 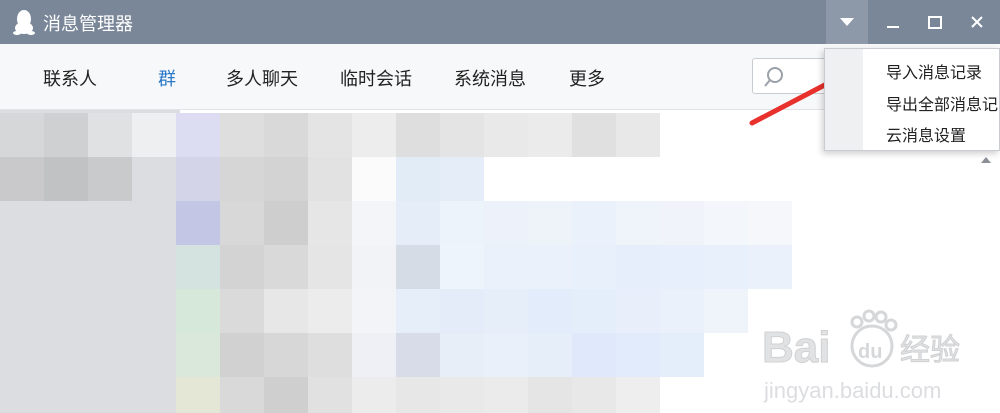 I want to click on dropdown-menu: 导入消息记录 导出全部消息记 云消息设置, so click(x=912, y=99).